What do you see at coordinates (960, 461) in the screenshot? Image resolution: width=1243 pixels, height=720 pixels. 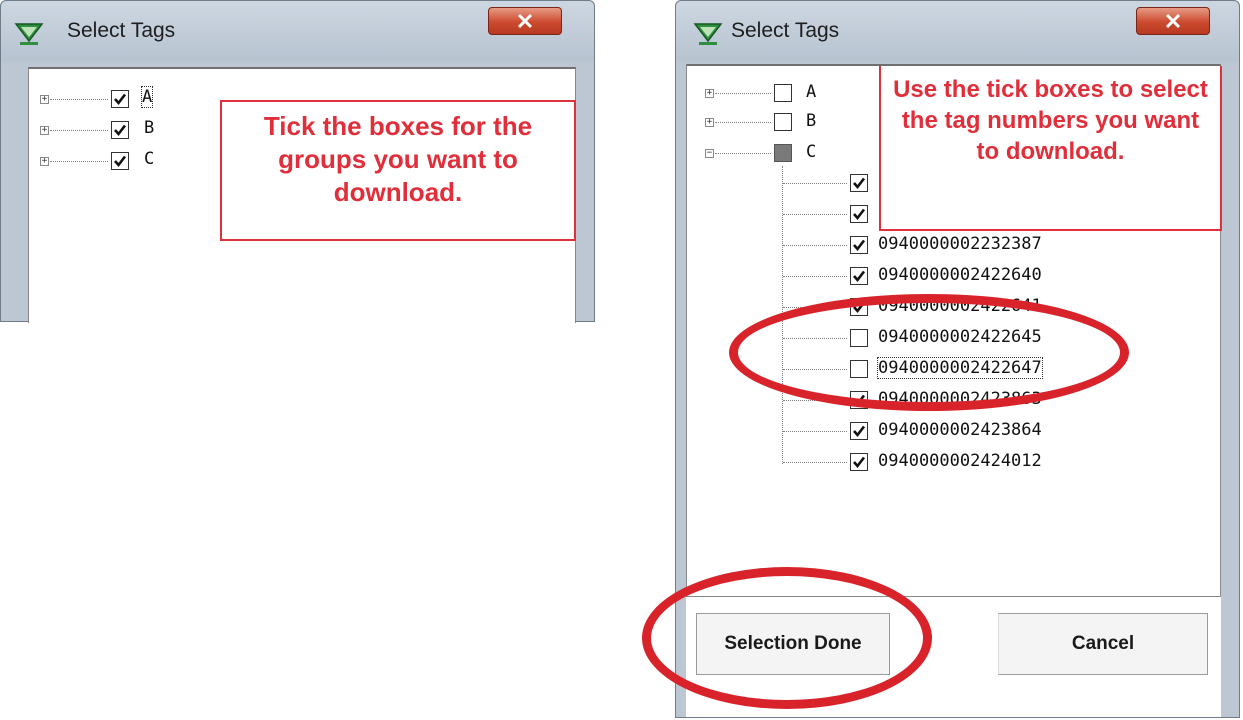 I see `tag-label: 0940000002424012` at bounding box center [960, 461].